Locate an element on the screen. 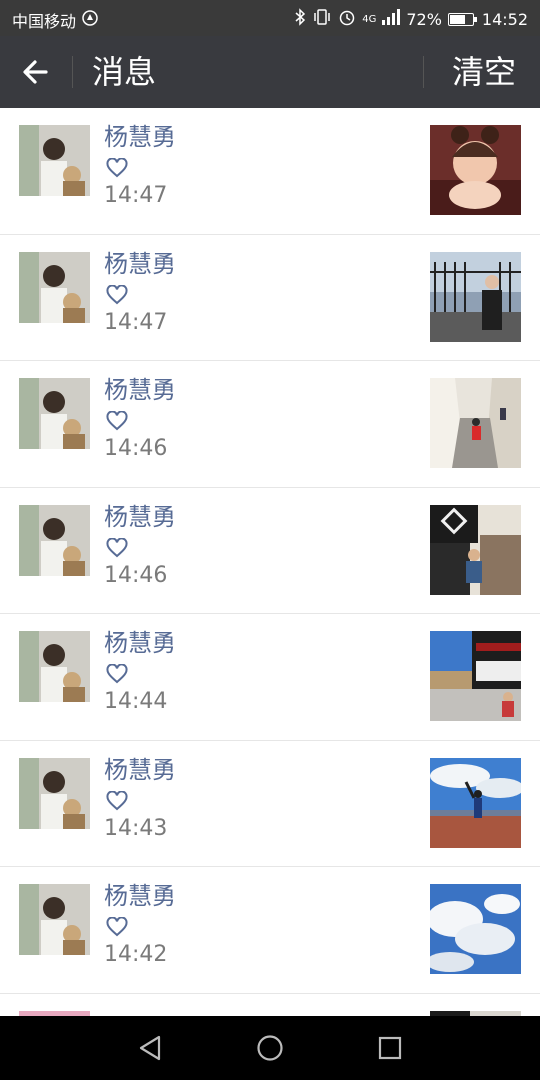  status-left: 中国移动 is located at coordinates (55, 20).